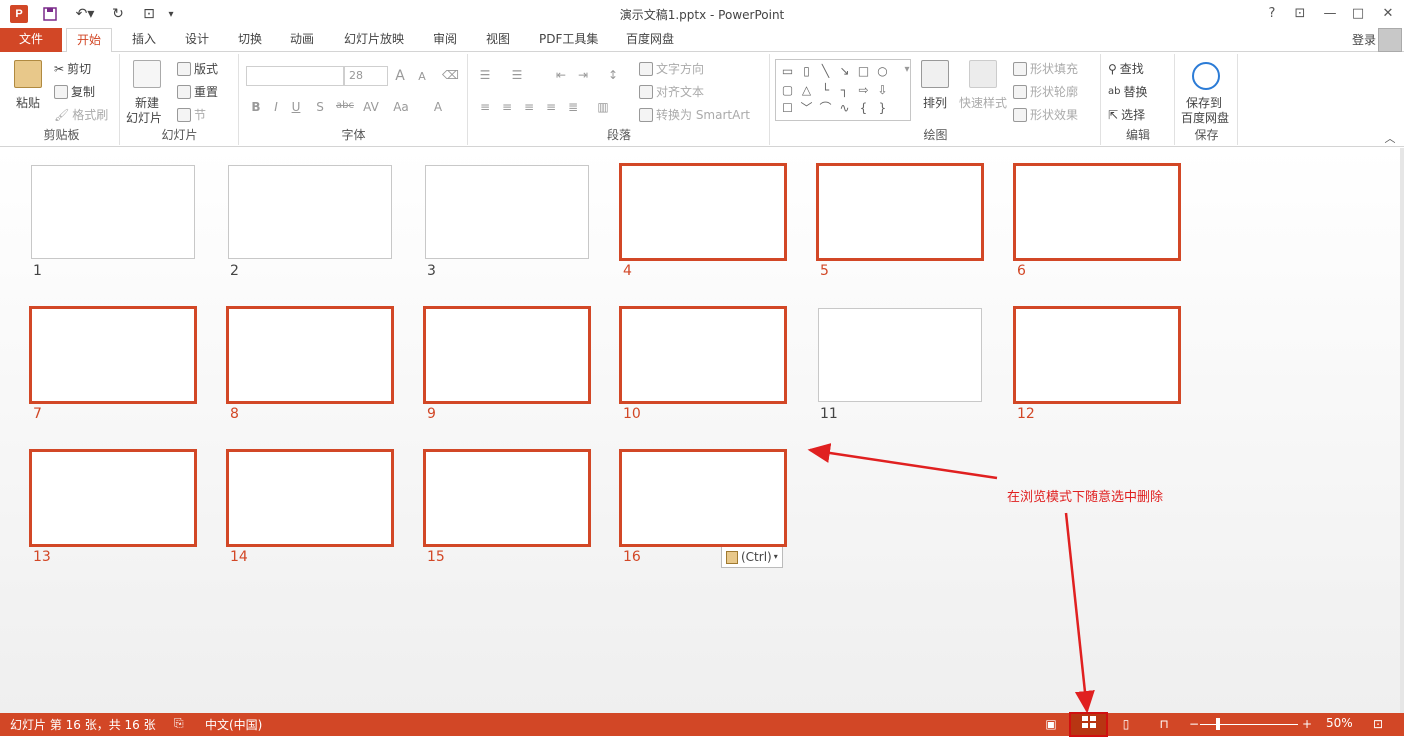  Describe the element at coordinates (1358, 14) in the screenshot. I see `maximize-button: □` at that location.